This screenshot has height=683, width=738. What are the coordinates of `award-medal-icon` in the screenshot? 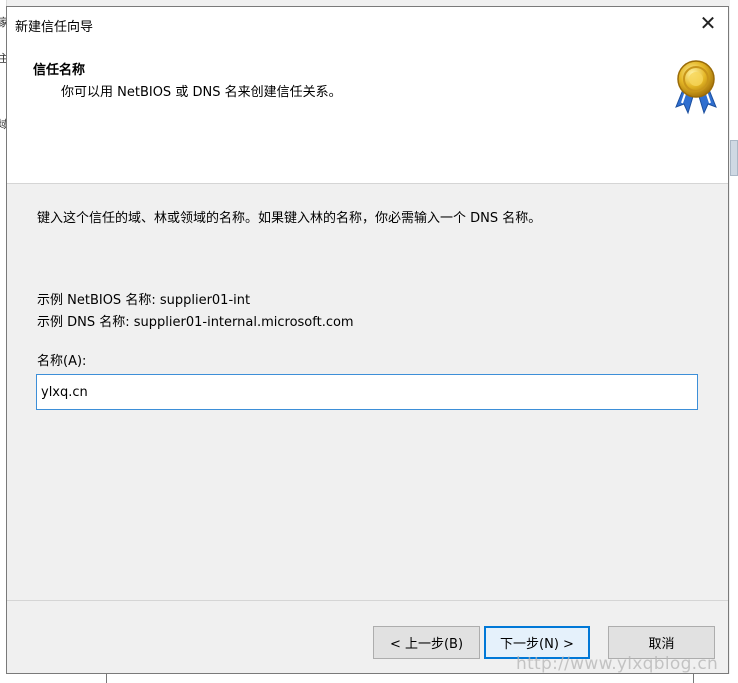 It's located at (696, 87).